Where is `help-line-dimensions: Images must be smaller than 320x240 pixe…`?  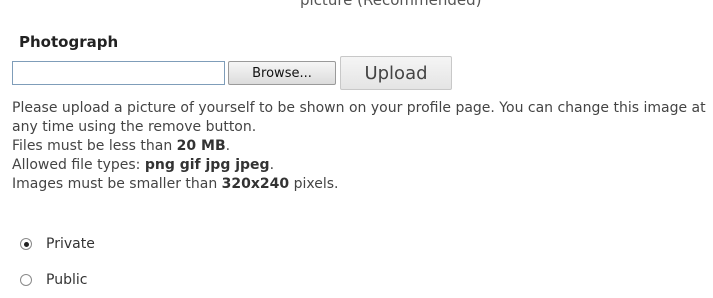 help-line-dimensions: Images must be smaller than 320x240 pixe… is located at coordinates (175, 184).